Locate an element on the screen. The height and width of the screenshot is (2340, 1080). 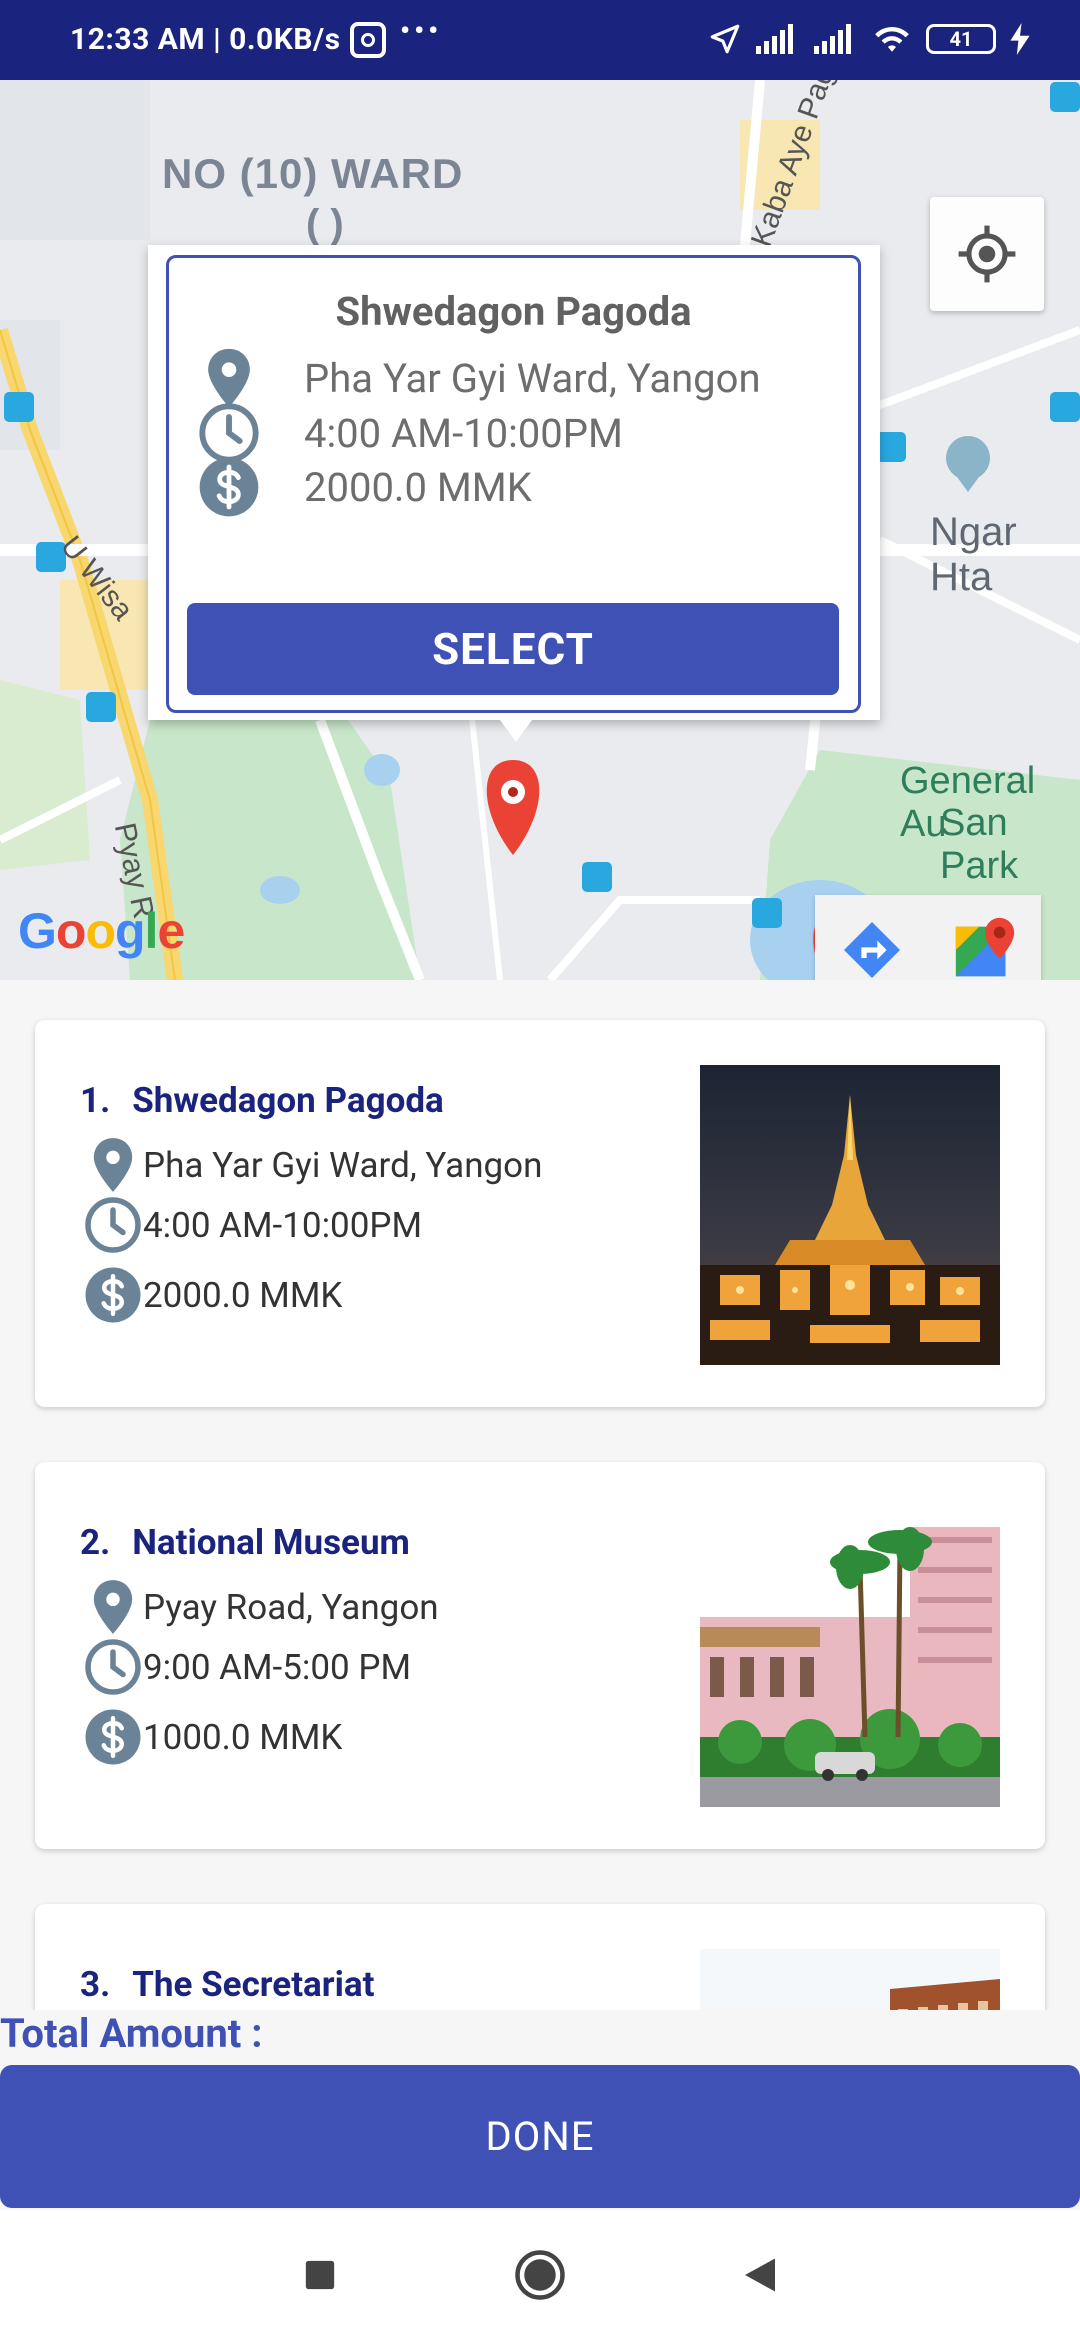
back-button is located at coordinates (760, 2275).